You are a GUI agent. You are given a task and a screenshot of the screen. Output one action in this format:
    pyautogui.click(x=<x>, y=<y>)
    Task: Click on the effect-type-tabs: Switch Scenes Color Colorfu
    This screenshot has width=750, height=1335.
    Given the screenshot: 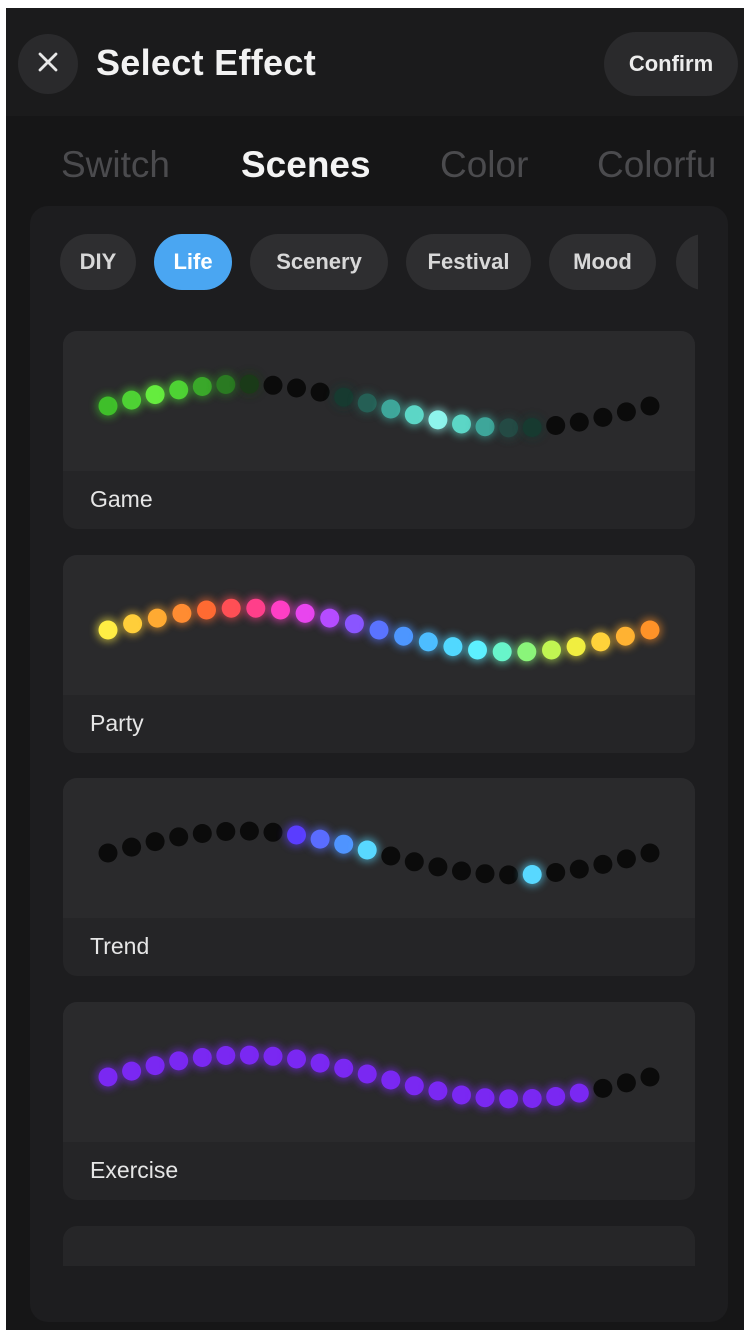 What is the action you would take?
    pyautogui.click(x=375, y=163)
    